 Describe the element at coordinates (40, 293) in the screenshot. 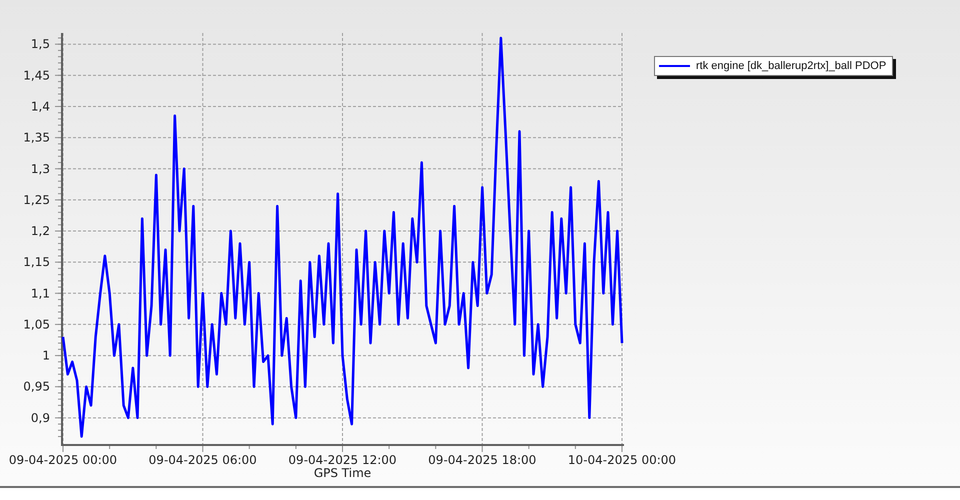

I see `y-tick-label: 1,1` at that location.